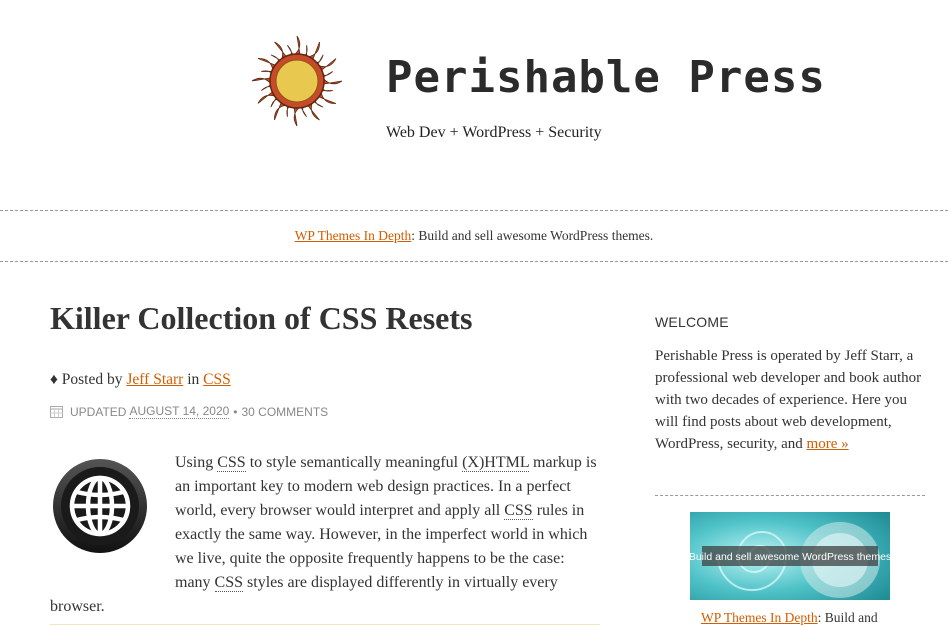 The image size is (948, 626). What do you see at coordinates (828, 444) in the screenshot?
I see `more-link: more »` at bounding box center [828, 444].